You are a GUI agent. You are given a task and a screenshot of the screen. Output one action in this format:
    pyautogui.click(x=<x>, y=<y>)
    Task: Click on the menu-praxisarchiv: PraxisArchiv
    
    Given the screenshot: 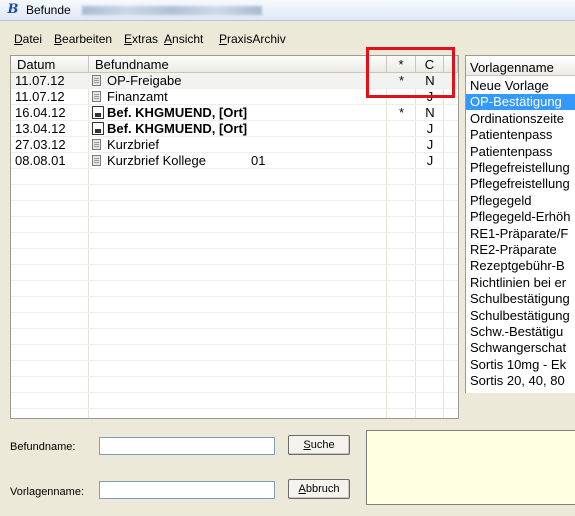 What is the action you would take?
    pyautogui.click(x=252, y=39)
    